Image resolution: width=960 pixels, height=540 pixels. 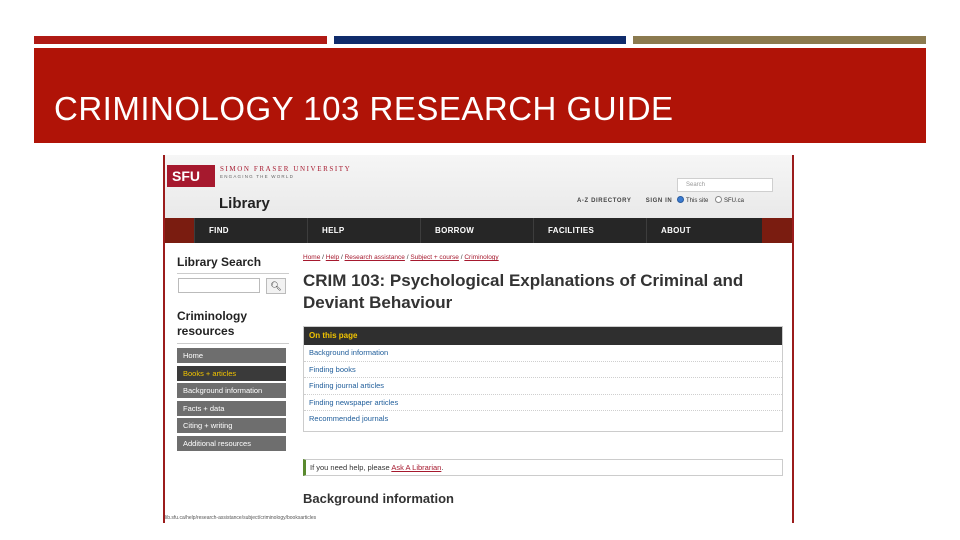 I want to click on menu-home: Home, so click(x=231, y=355).